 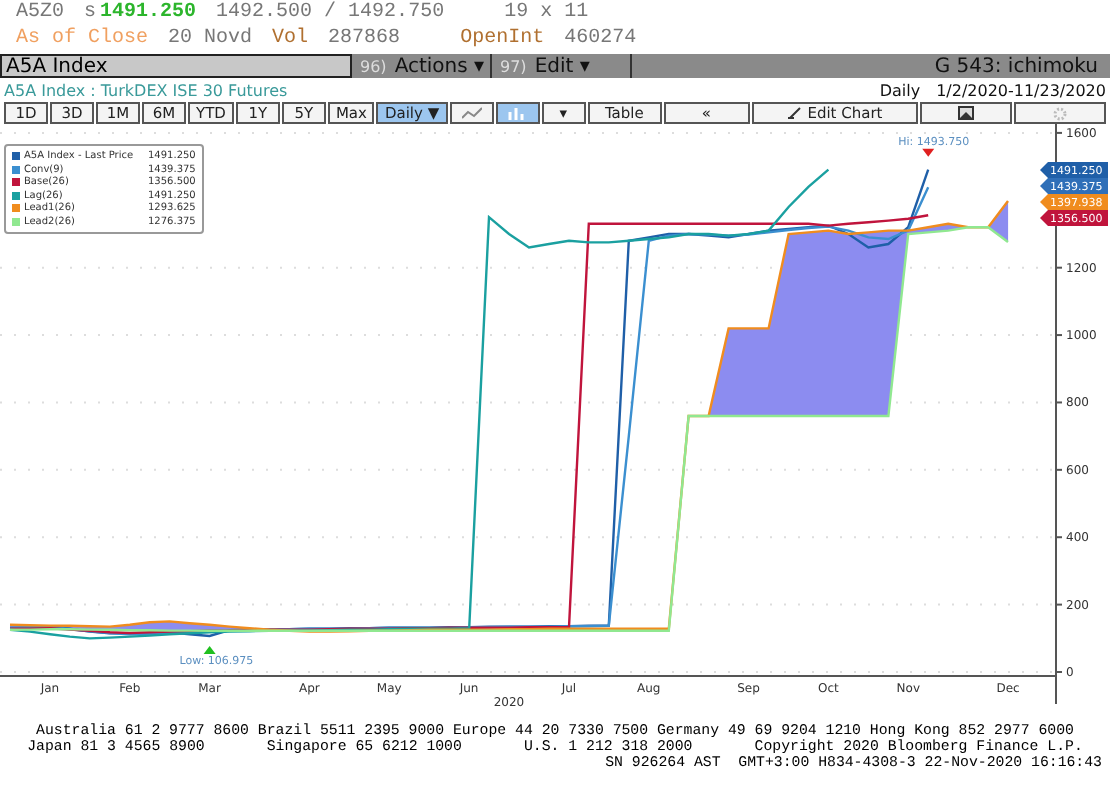 I want to click on open-interest-value: 460274, so click(x=600, y=39).